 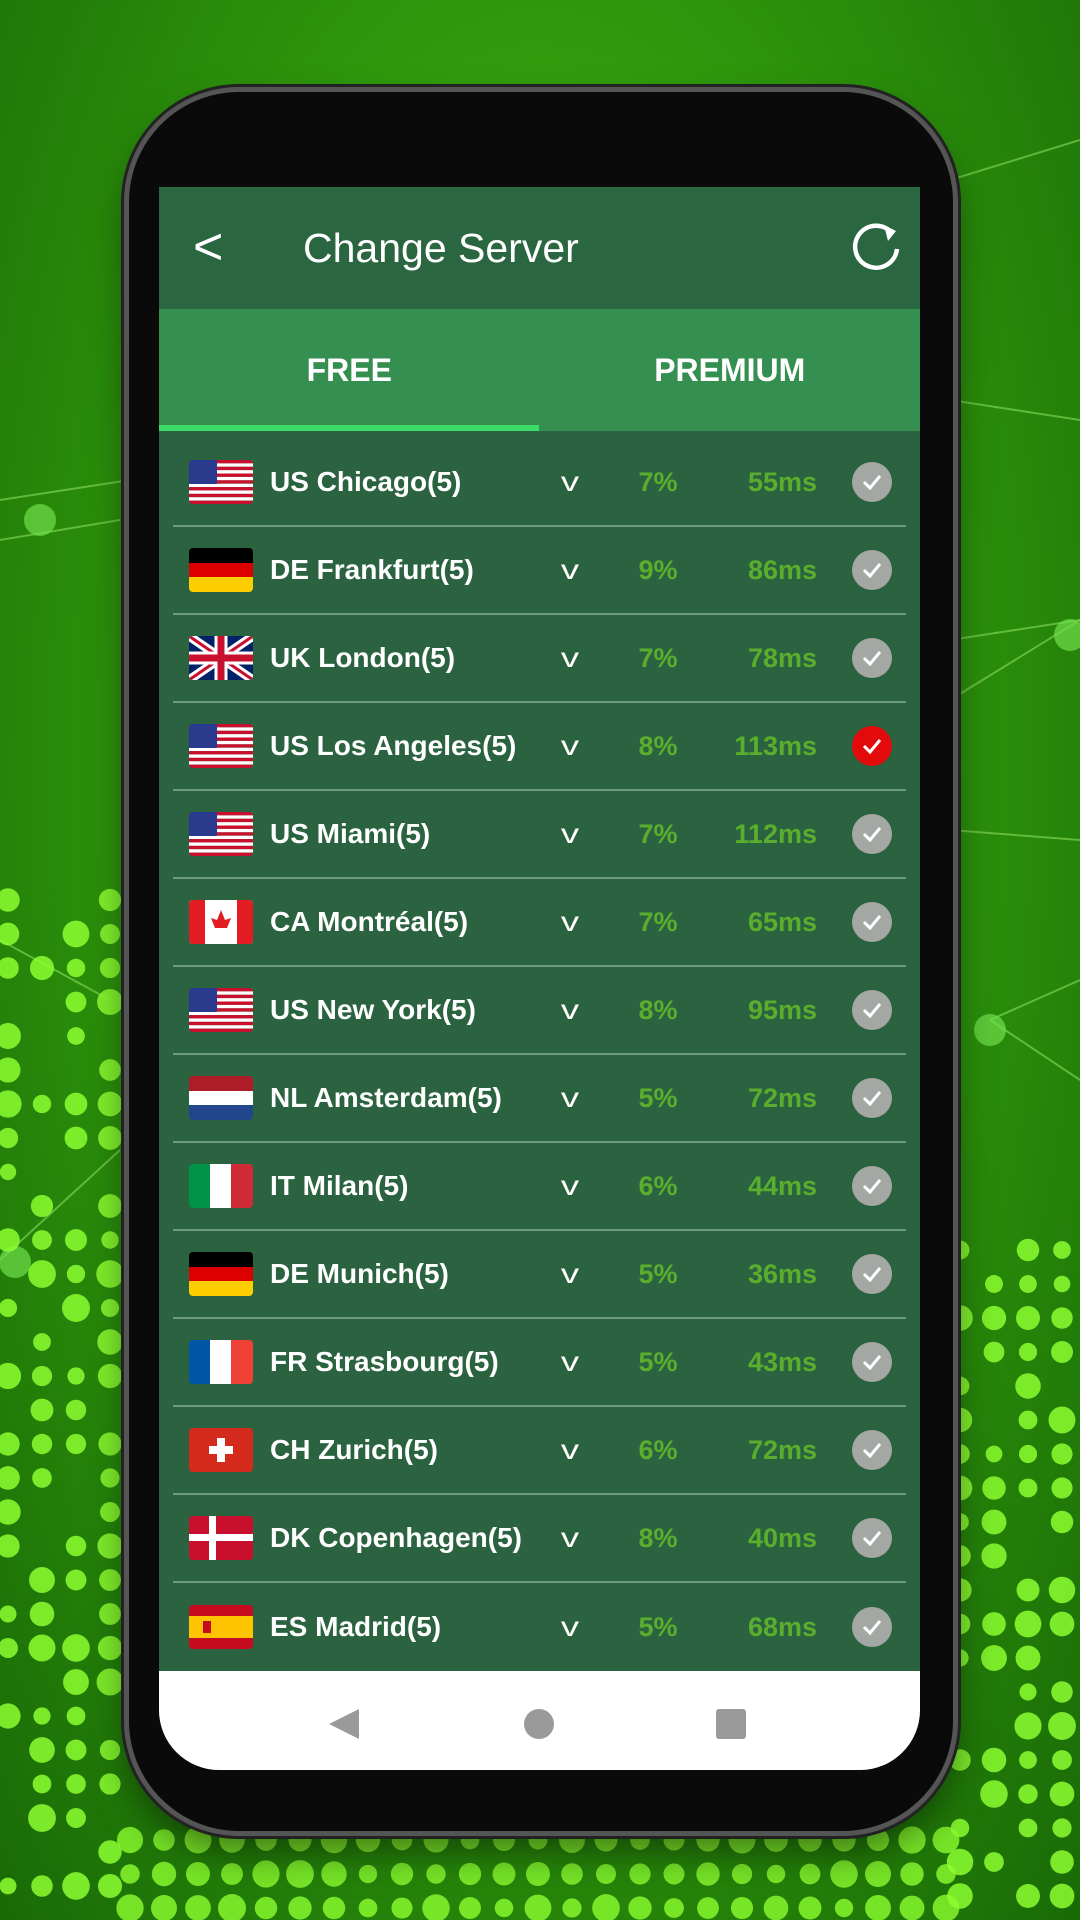 What do you see at coordinates (782, 1627) in the screenshot?
I see `server-ping: 68ms` at bounding box center [782, 1627].